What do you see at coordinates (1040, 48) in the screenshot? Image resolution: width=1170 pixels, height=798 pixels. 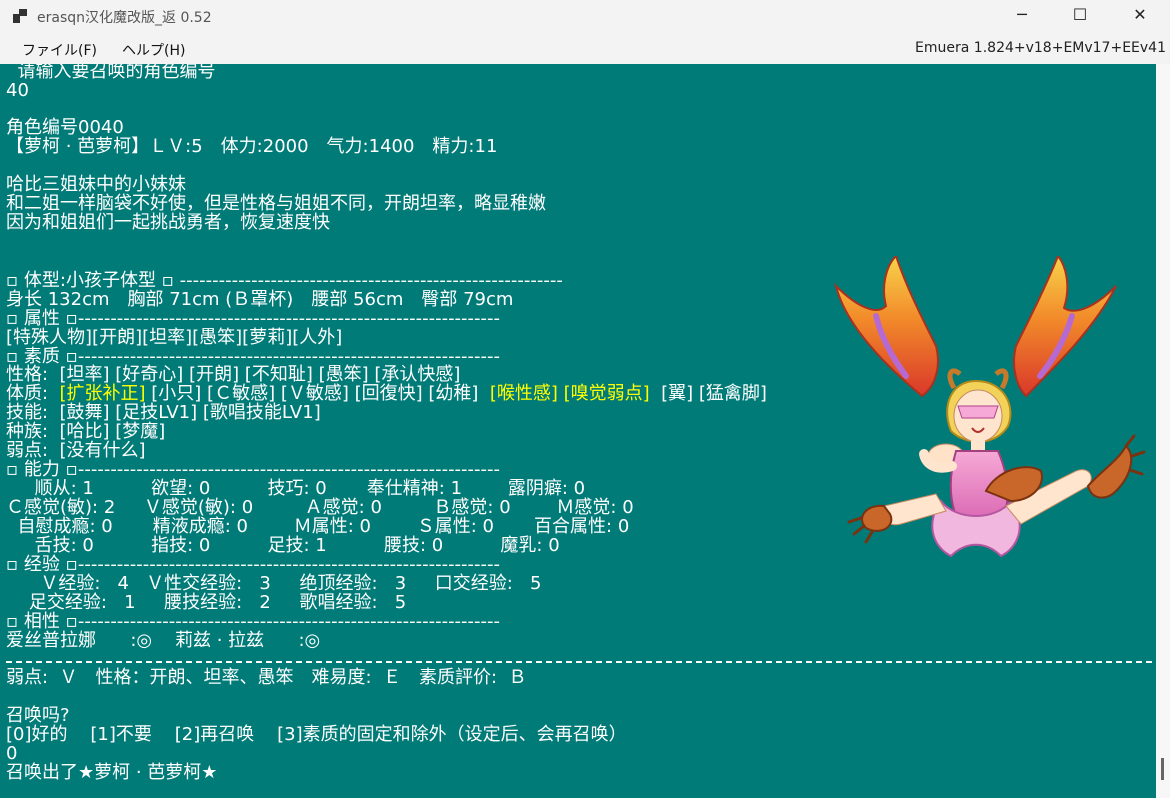 I see `version-label: Emuera 1.824+v18+EMv17+EEv41` at bounding box center [1040, 48].